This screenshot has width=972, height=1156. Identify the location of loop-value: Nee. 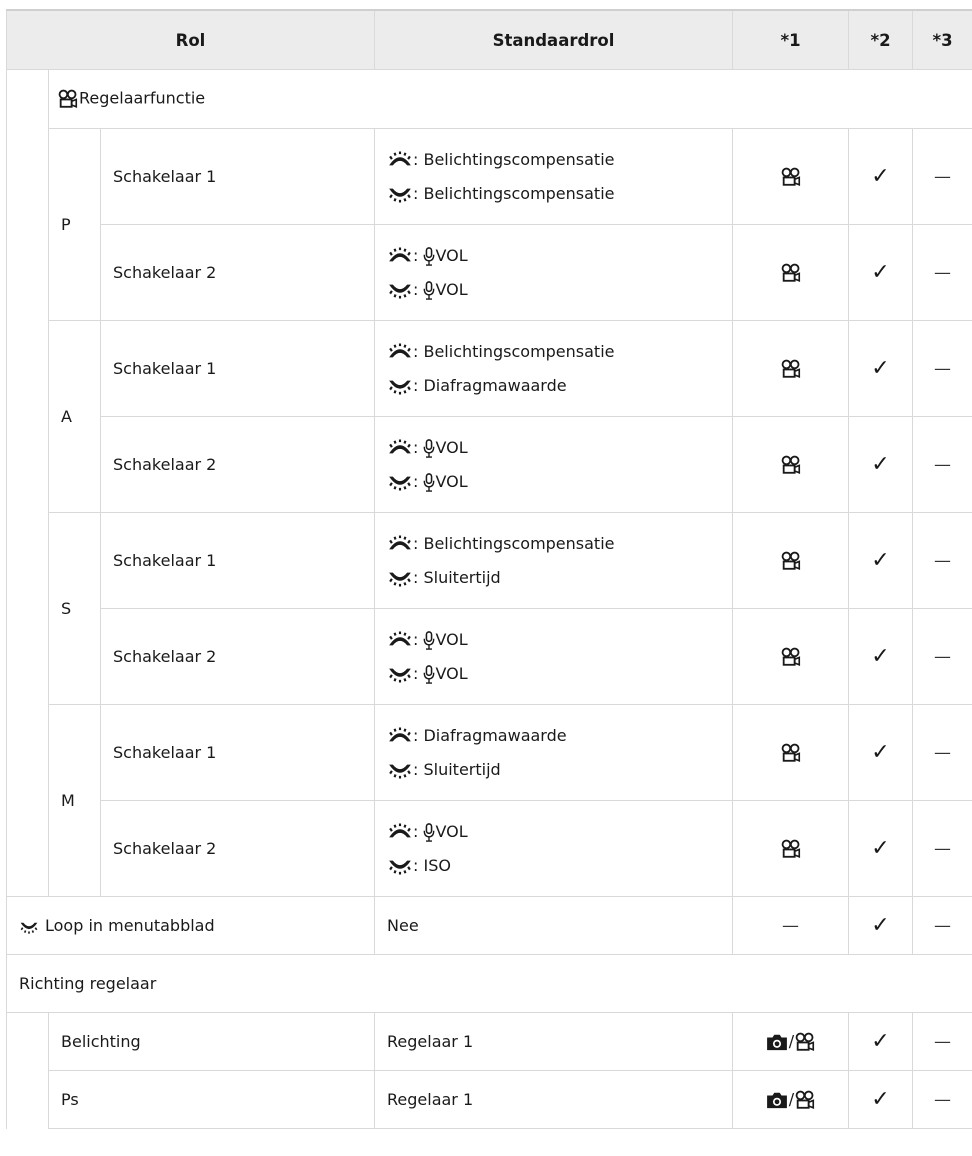
(553, 925).